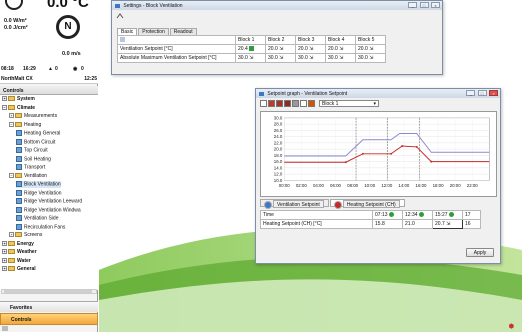 This screenshot has width=522, height=332. Describe the element at coordinates (153, 31) in the screenshot. I see `tab-protection: Protection` at that location.